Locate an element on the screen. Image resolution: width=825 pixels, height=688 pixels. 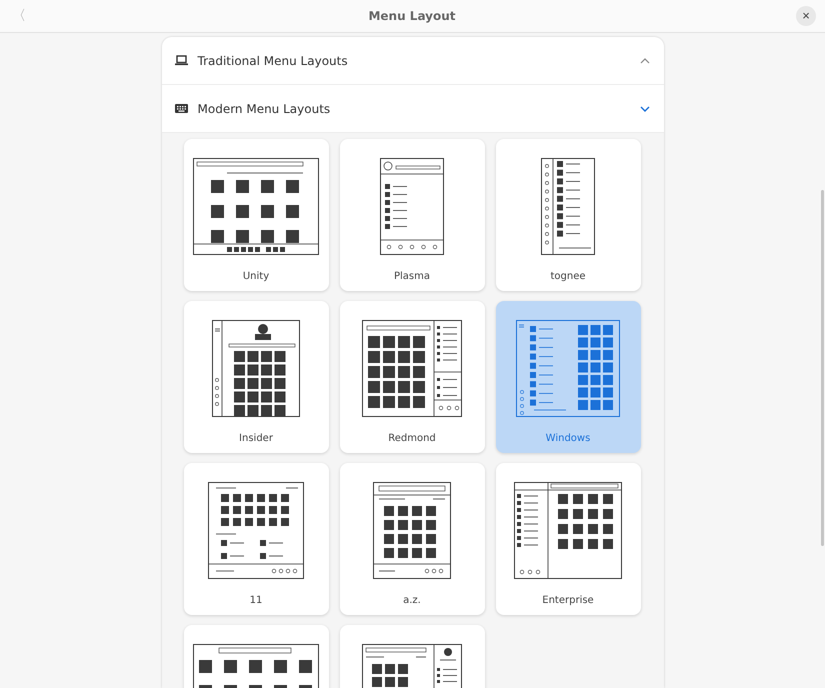
layout-card: Redmond is located at coordinates (412, 377).